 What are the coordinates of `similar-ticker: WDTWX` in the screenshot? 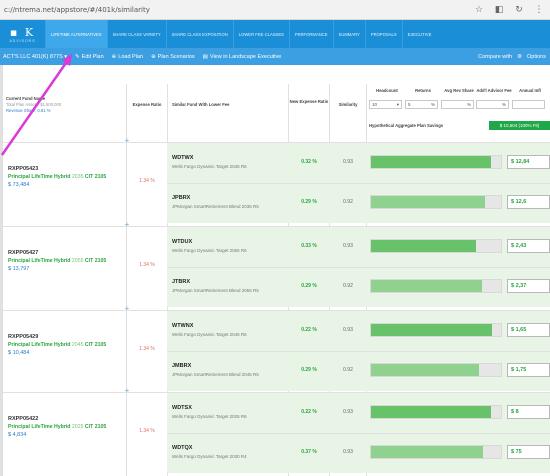 It's located at (182, 158).